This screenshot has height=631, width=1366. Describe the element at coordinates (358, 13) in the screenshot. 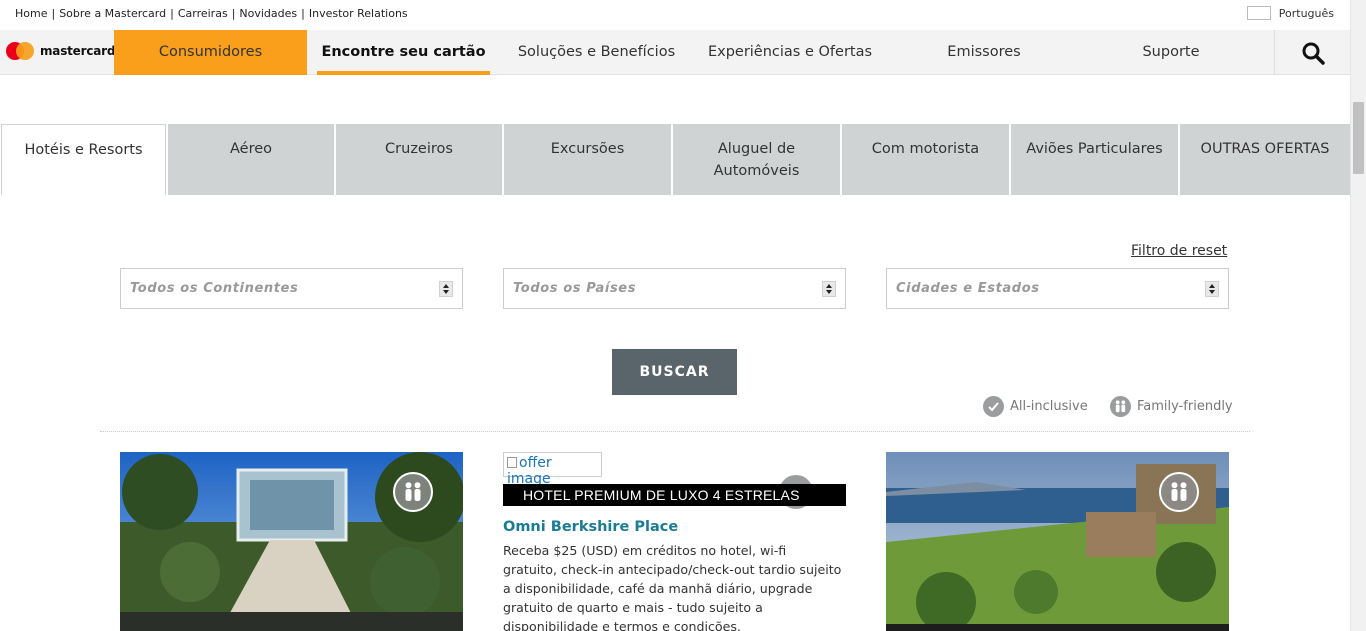

I see `investor-relations-link: Investor Relations` at that location.